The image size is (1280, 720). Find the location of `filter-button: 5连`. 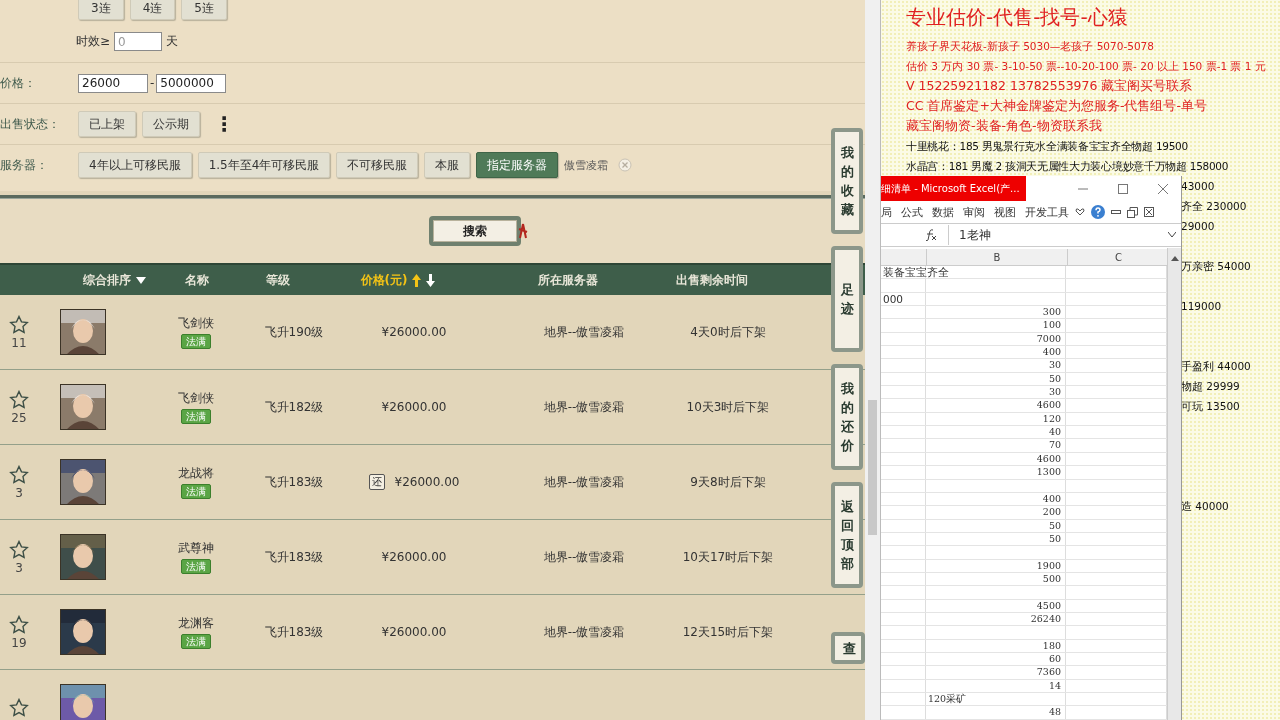

filter-button: 5连 is located at coordinates (204, 10).